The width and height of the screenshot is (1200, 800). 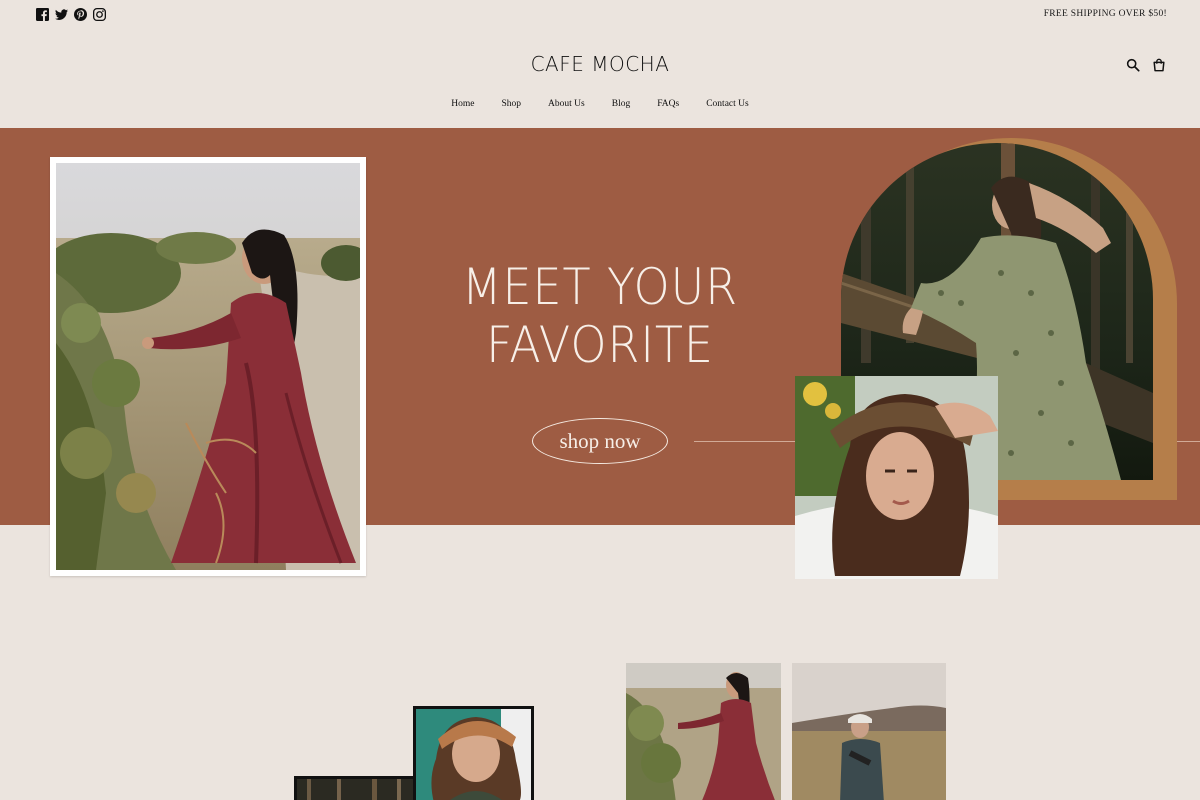 I want to click on nav-faqs: FAQs, so click(x=668, y=104).